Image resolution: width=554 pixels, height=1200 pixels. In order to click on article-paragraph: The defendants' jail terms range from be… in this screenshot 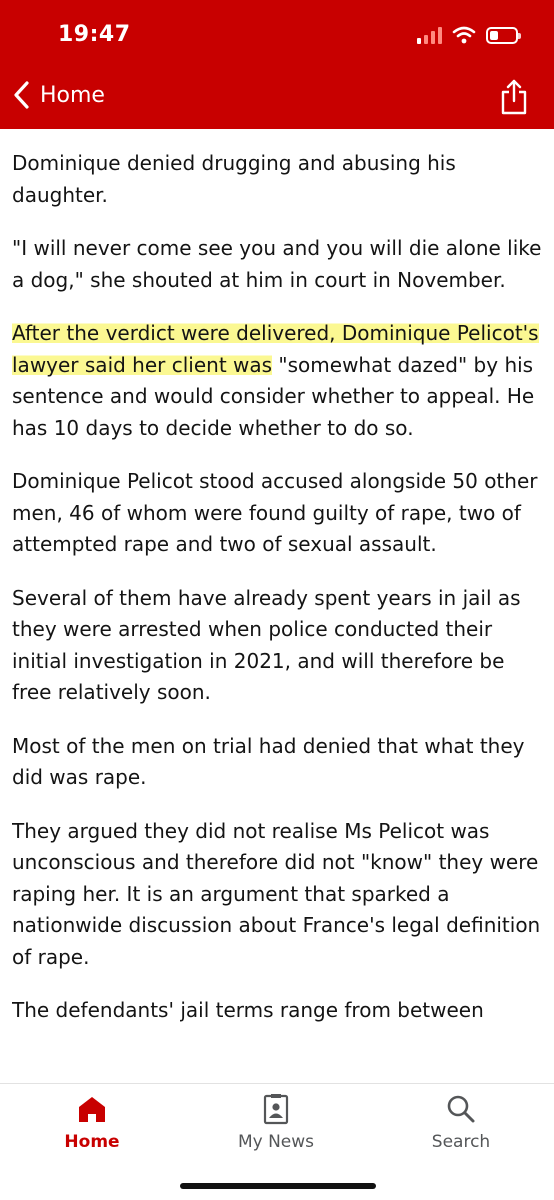, I will do `click(248, 1010)`.